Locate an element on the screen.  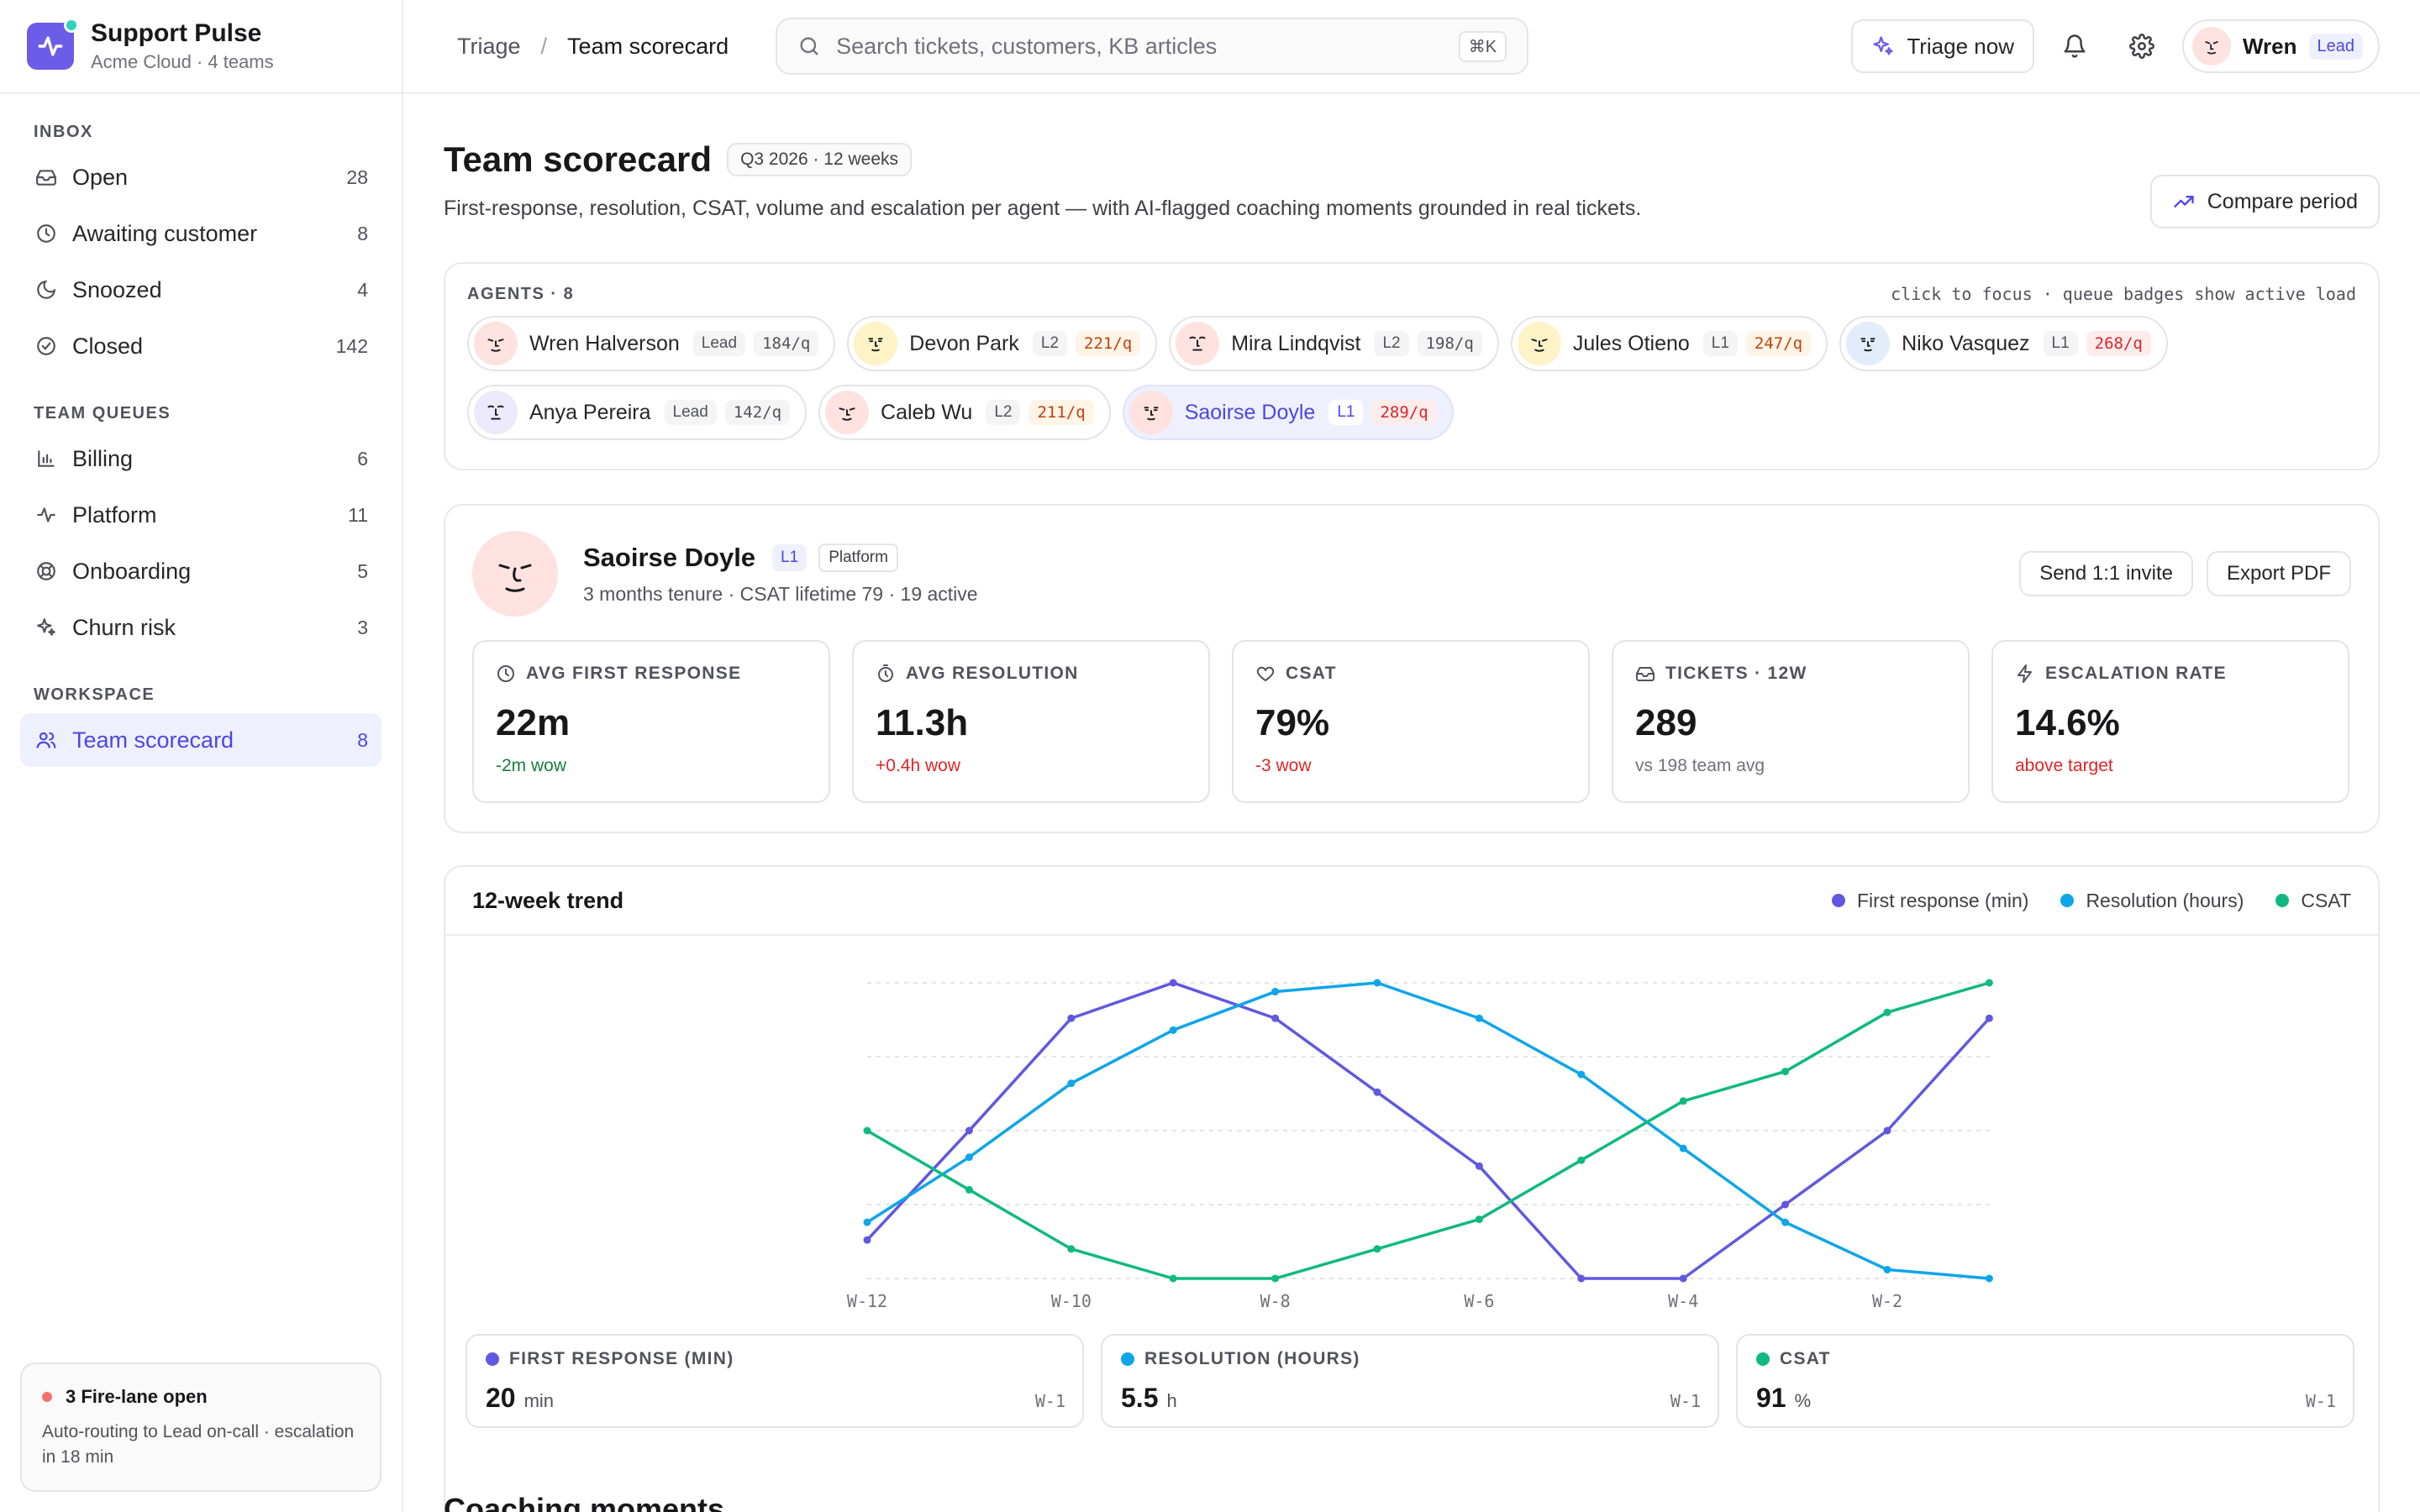
summary-unit: % is located at coordinates (1803, 1400).